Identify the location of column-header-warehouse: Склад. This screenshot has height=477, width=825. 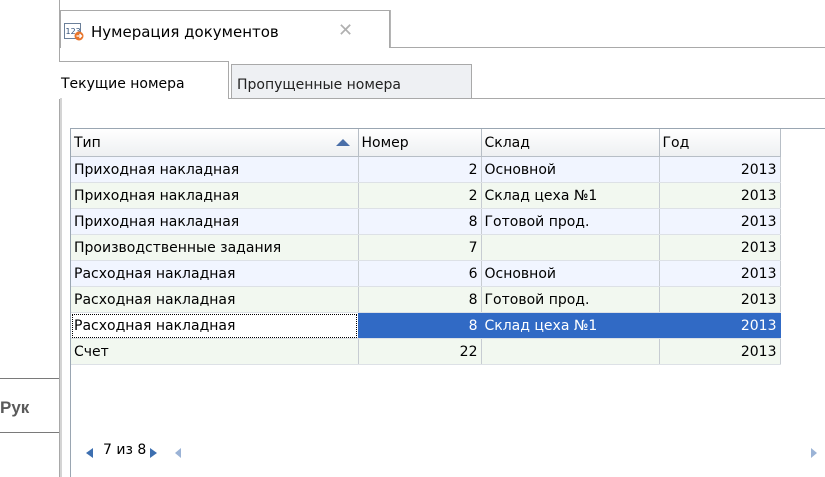
(570, 143).